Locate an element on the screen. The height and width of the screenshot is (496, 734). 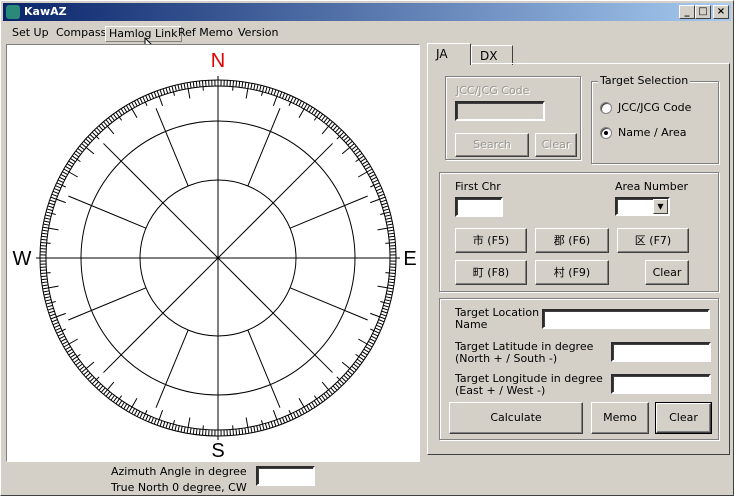
tab-ja: JA is located at coordinates (449, 54).